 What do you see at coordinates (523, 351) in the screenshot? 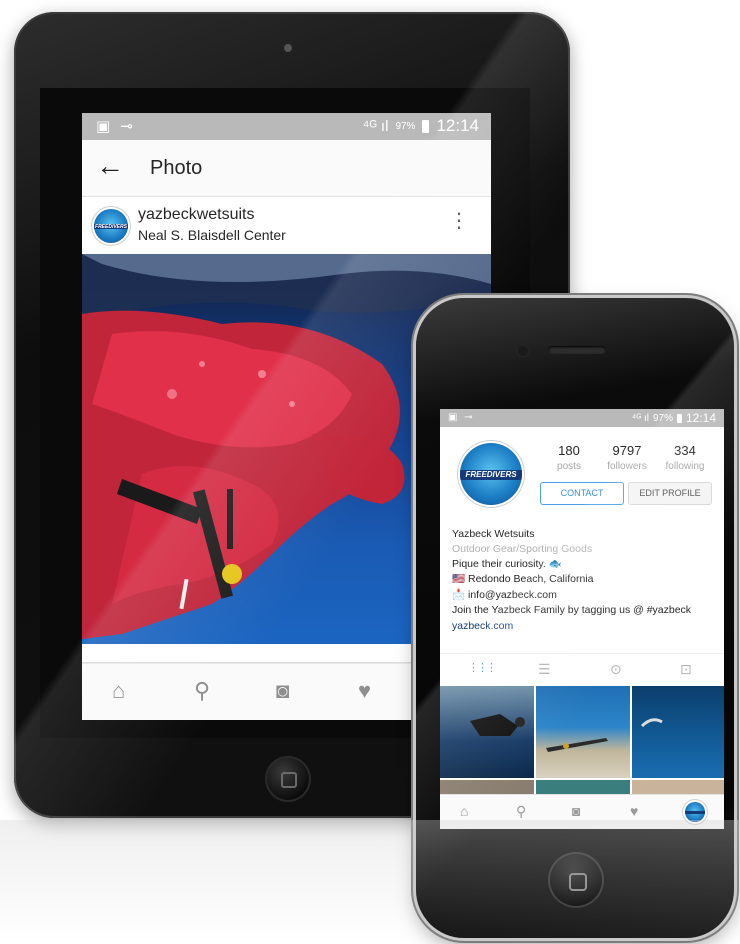
I see `phone-front-camera` at bounding box center [523, 351].